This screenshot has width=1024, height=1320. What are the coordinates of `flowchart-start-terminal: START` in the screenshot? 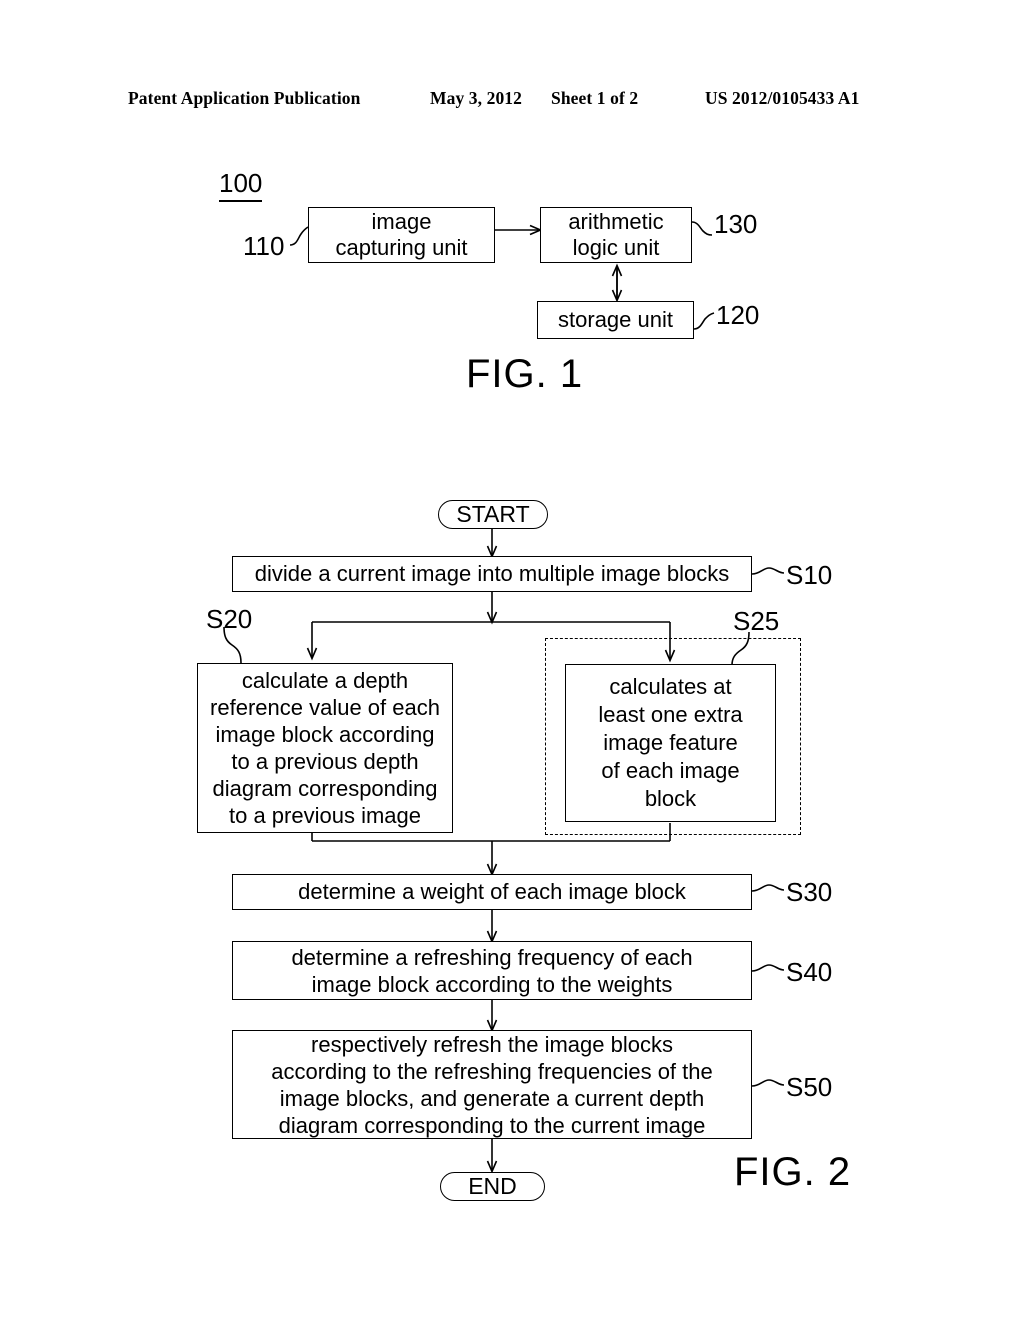 It's located at (493, 514).